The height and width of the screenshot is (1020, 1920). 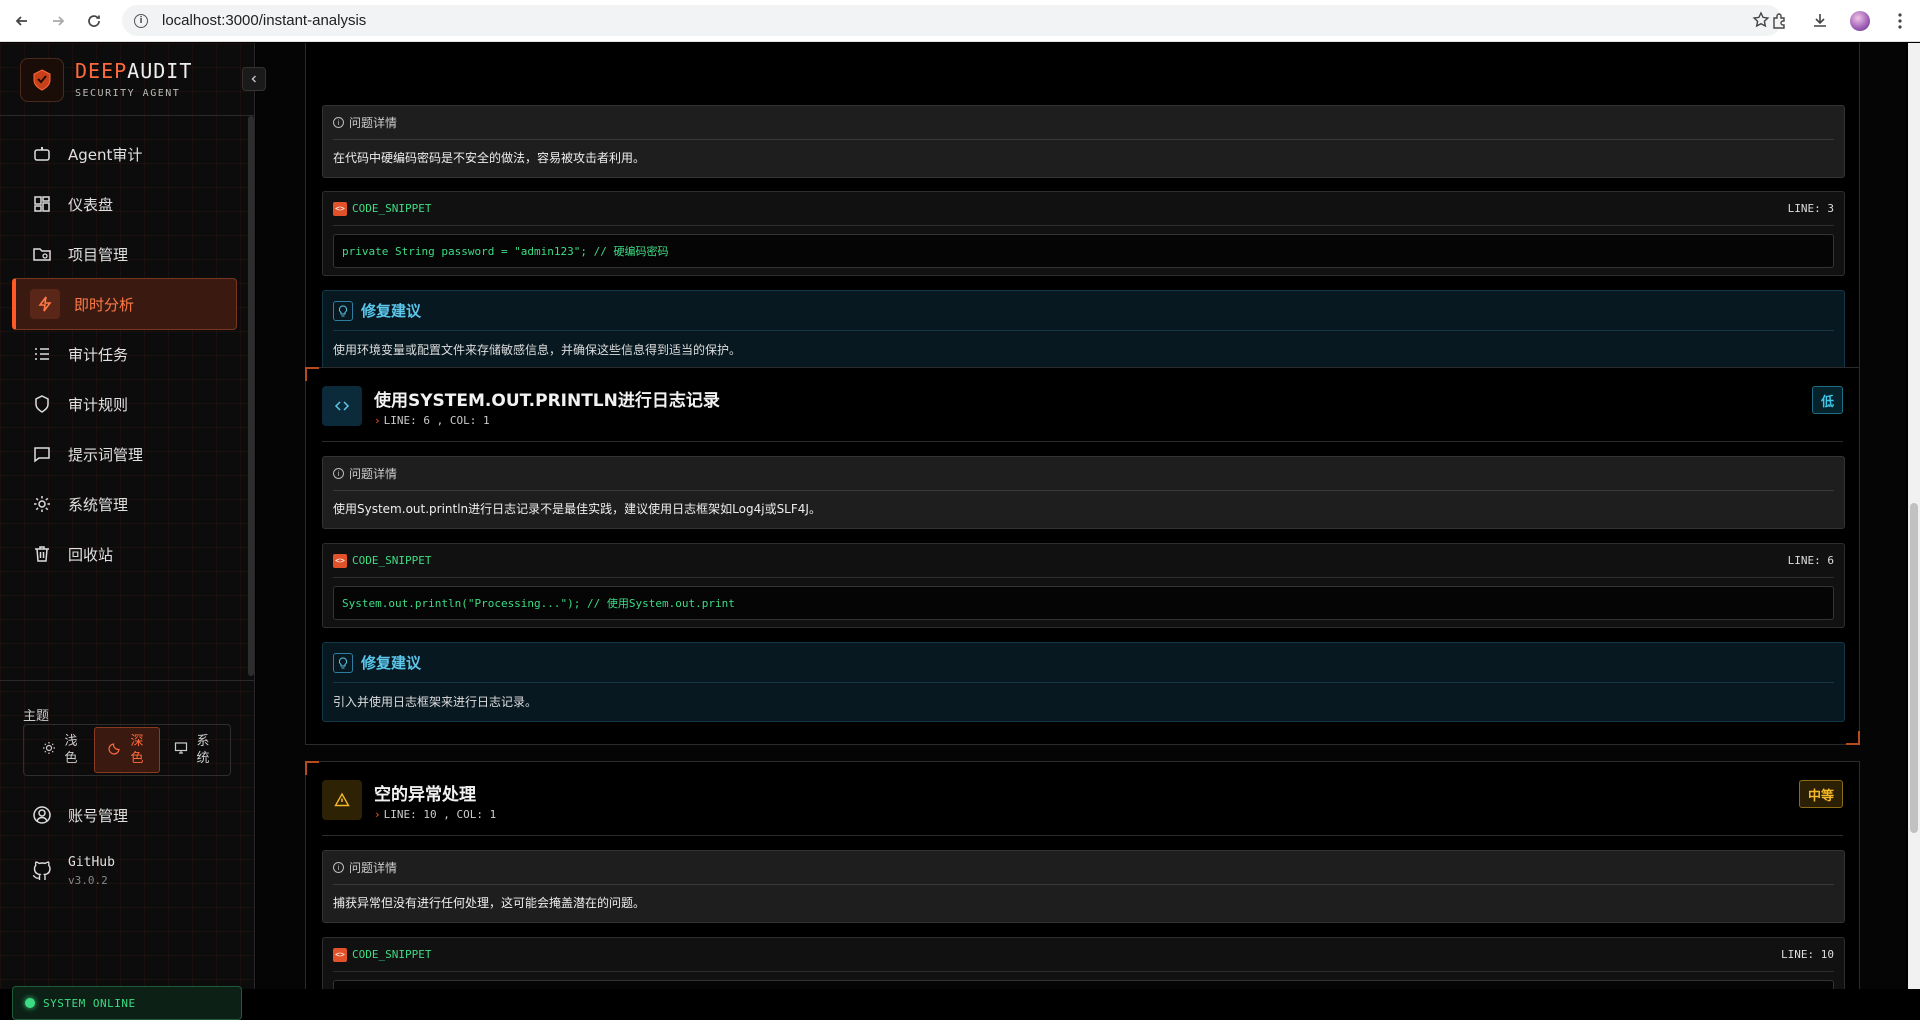 I want to click on theme-option-system: 系统, so click(x=193, y=750).